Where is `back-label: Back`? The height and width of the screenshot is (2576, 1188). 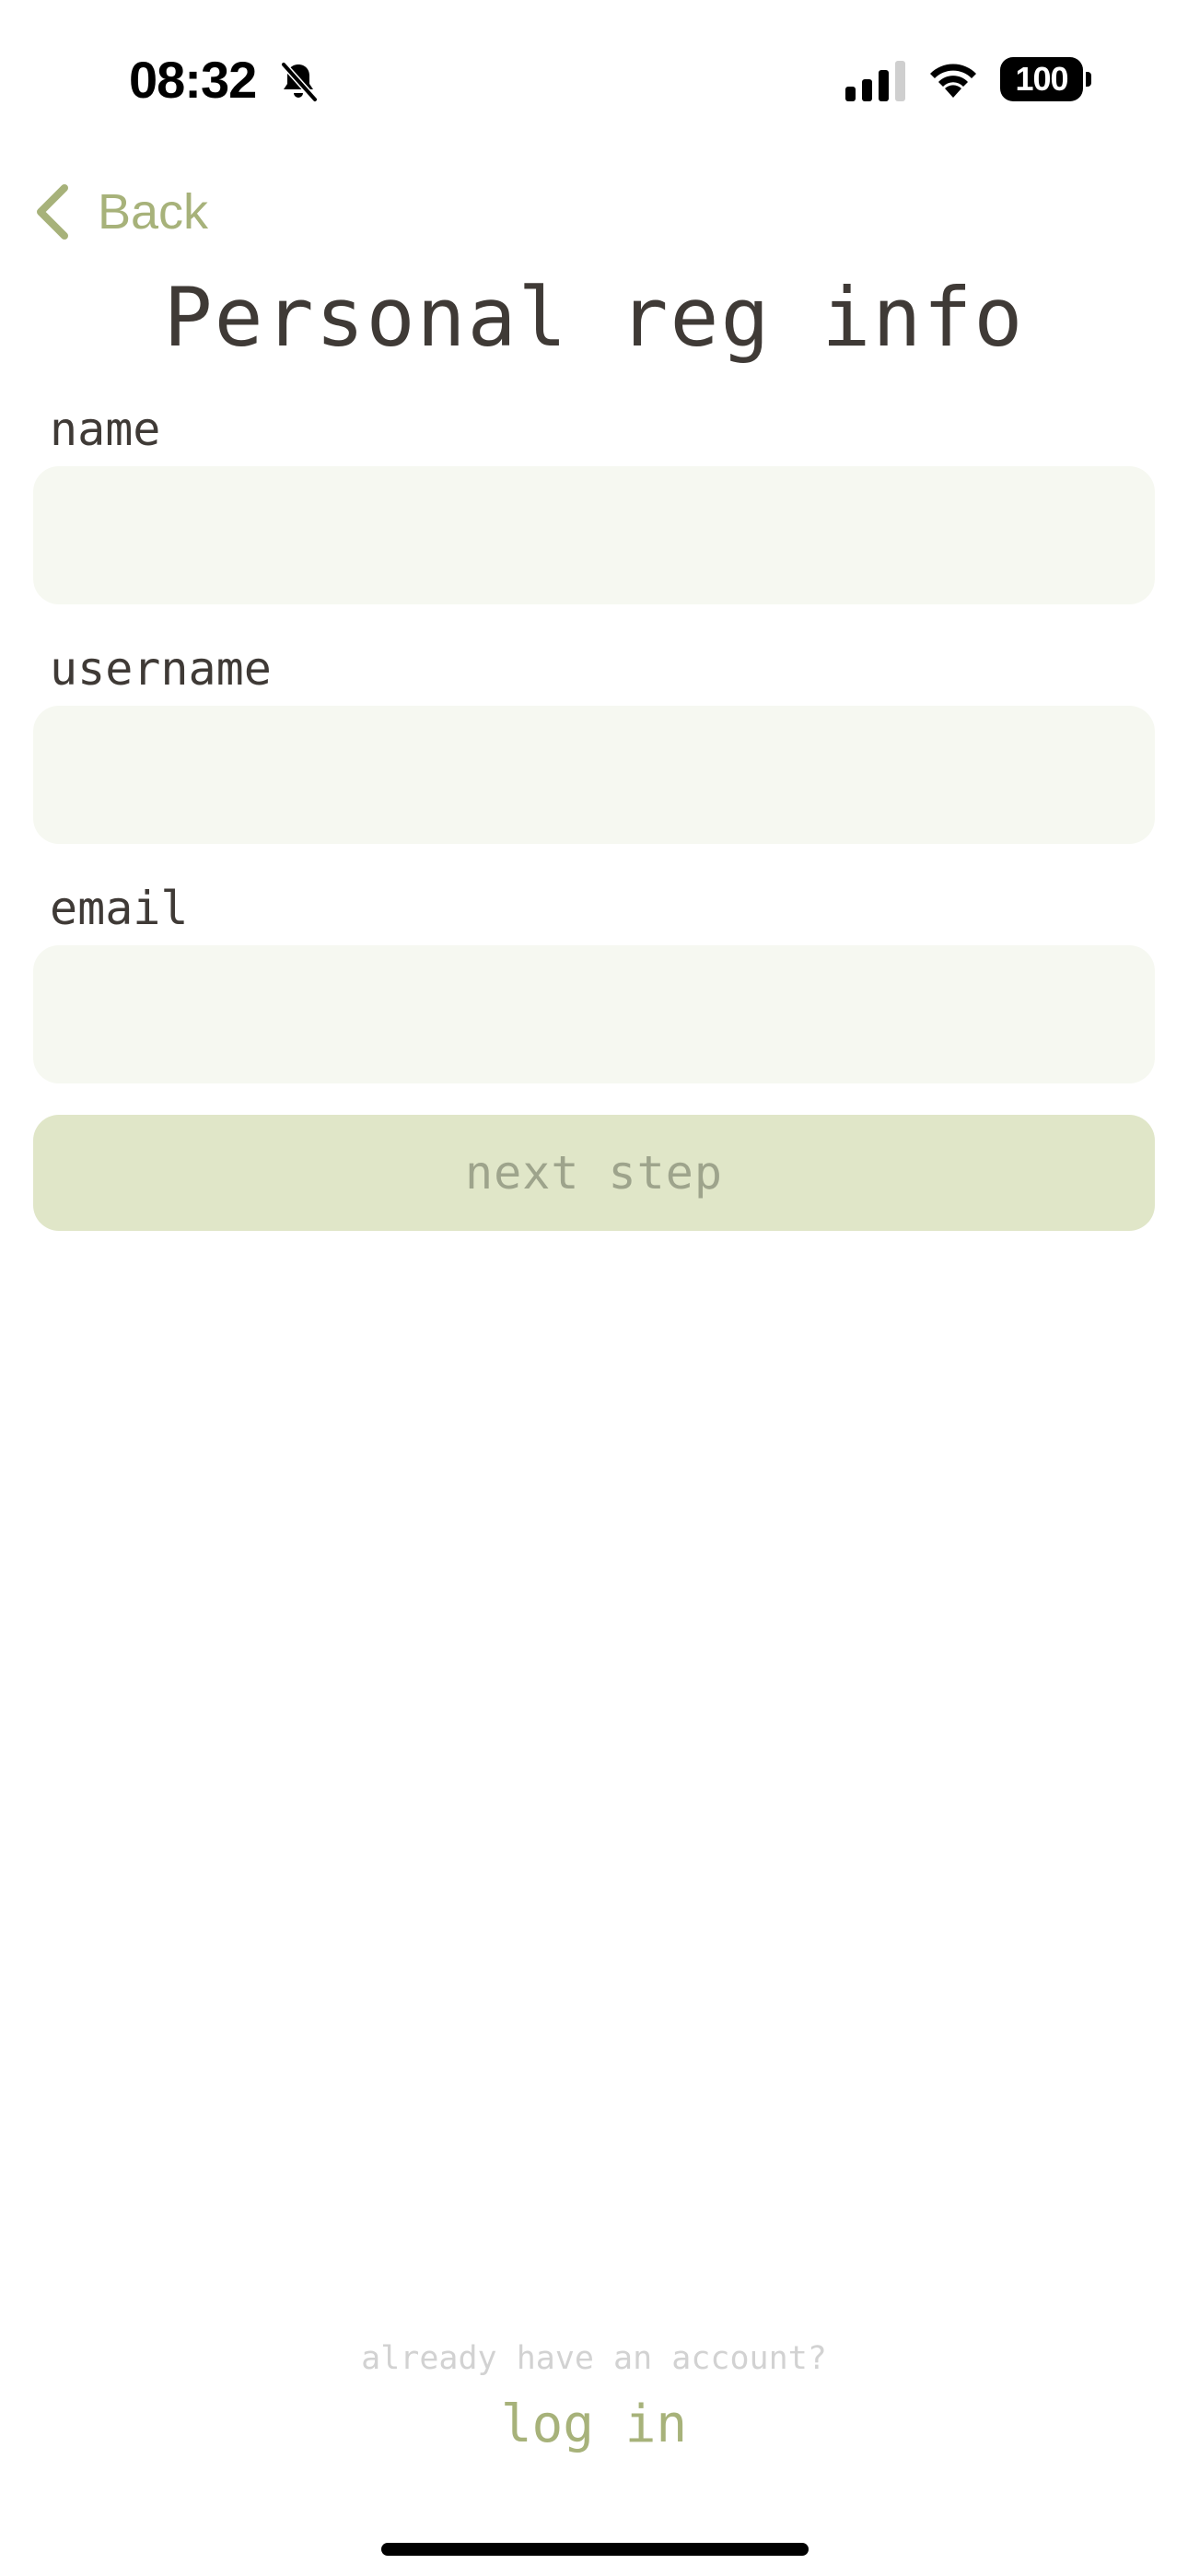
back-label: Back is located at coordinates (153, 212).